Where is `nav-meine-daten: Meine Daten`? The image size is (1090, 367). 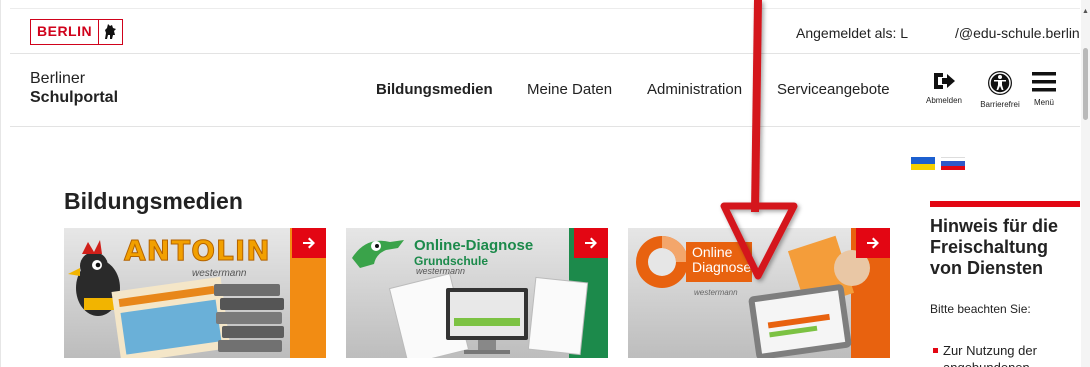
nav-meine-daten: Meine Daten is located at coordinates (569, 89).